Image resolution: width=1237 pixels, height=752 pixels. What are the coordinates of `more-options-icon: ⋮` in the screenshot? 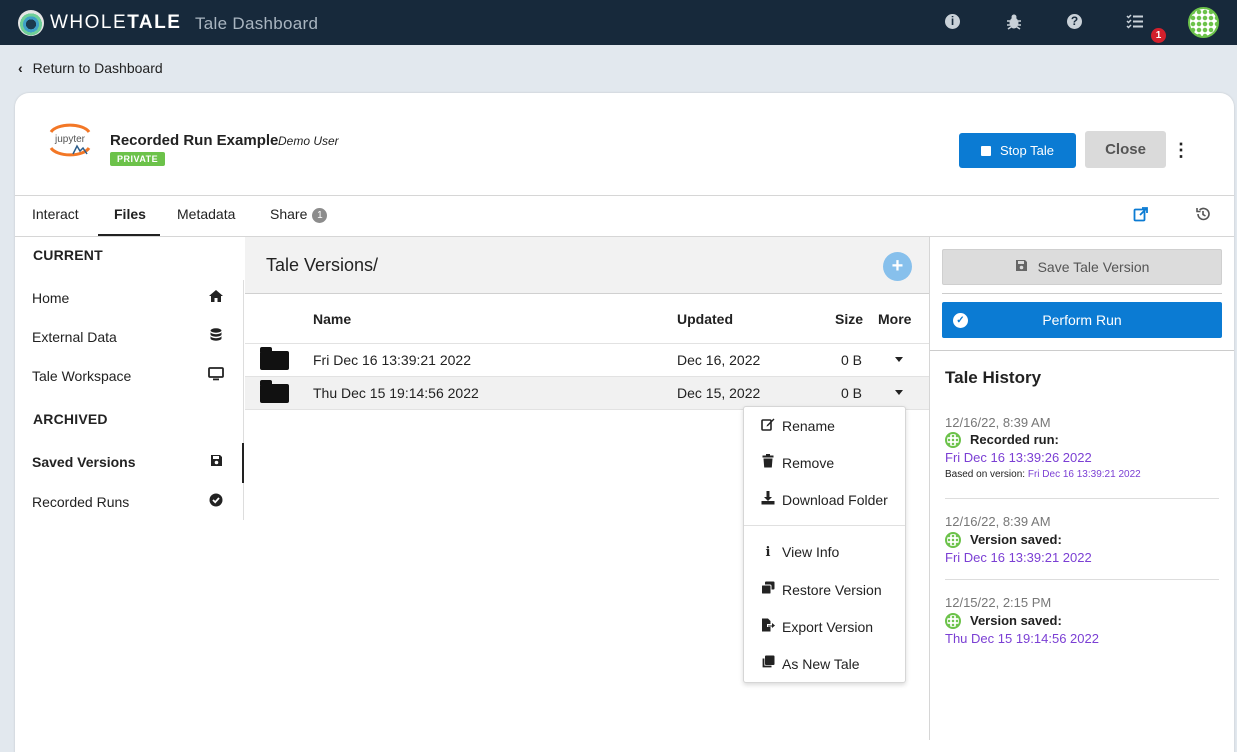 It's located at (1181, 150).